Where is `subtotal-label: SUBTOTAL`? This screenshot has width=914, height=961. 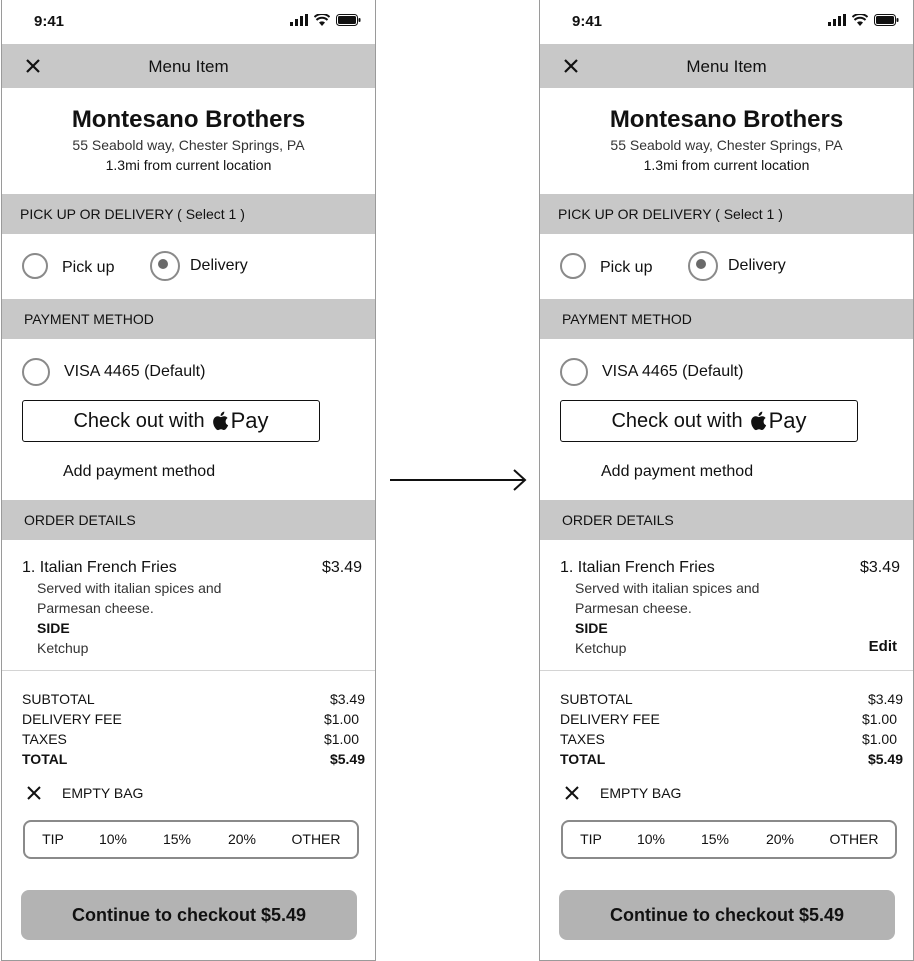
subtotal-label: SUBTOTAL is located at coordinates (58, 699).